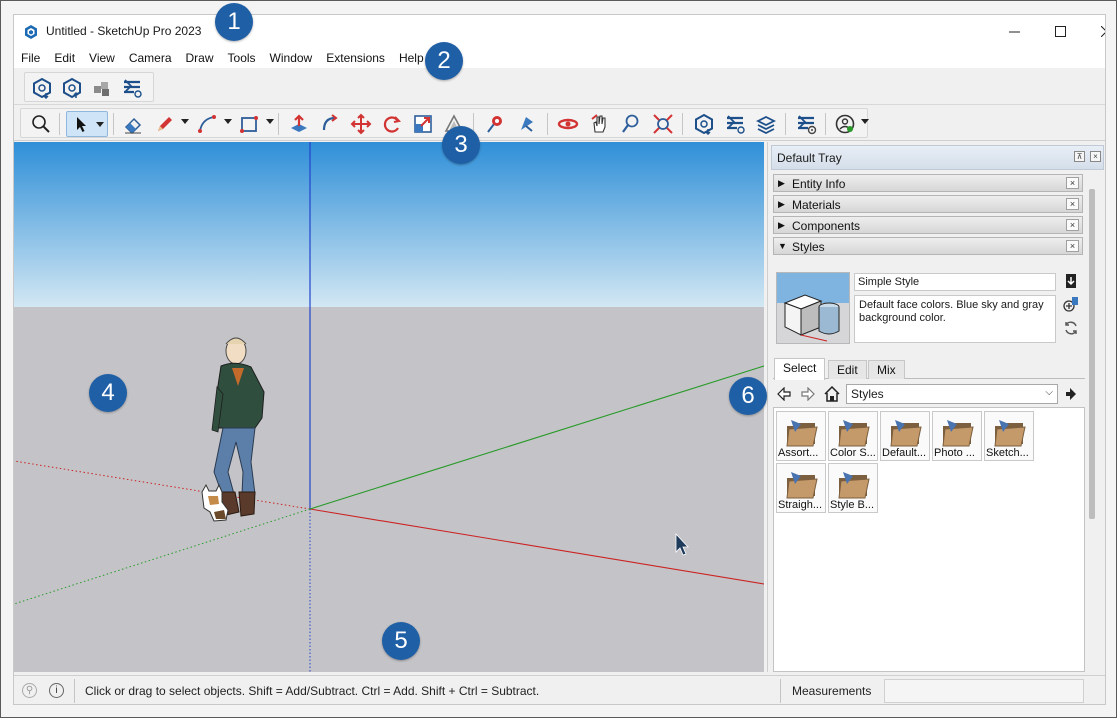 This screenshot has height=718, width=1117. What do you see at coordinates (1094, 31) in the screenshot?
I see `close-icon` at bounding box center [1094, 31].